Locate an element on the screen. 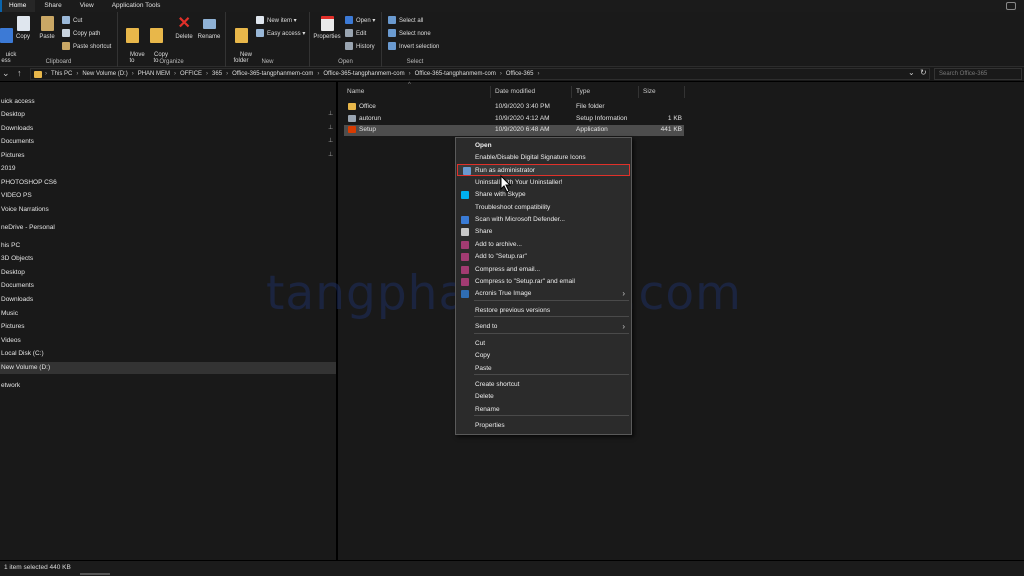  nav-item: Local Disk (C:) is located at coordinates (22, 354).